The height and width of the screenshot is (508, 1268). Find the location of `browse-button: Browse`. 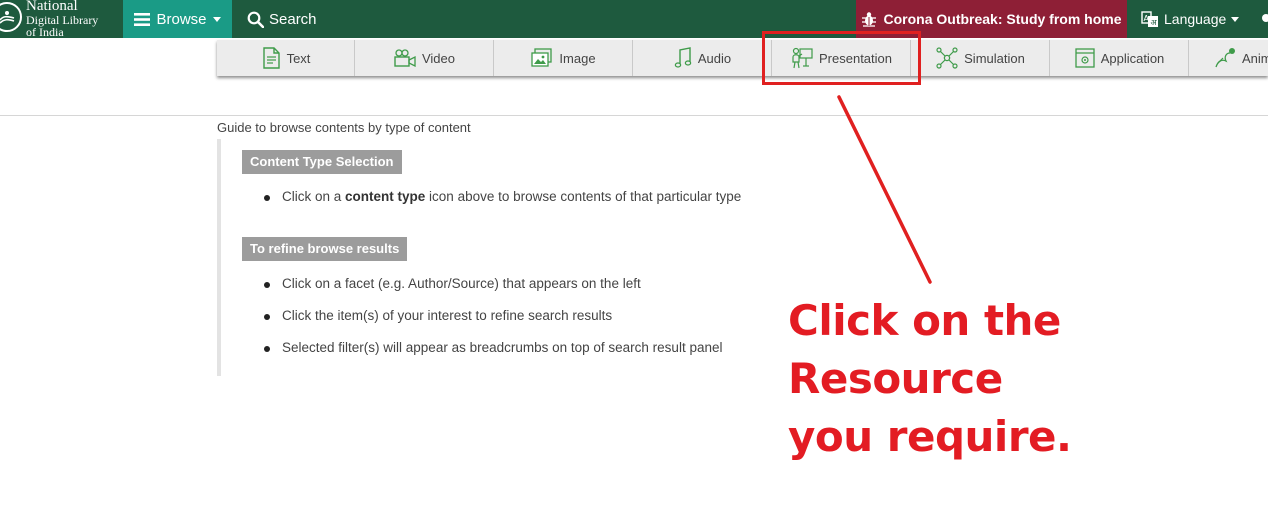

browse-button: Browse is located at coordinates (177, 19).